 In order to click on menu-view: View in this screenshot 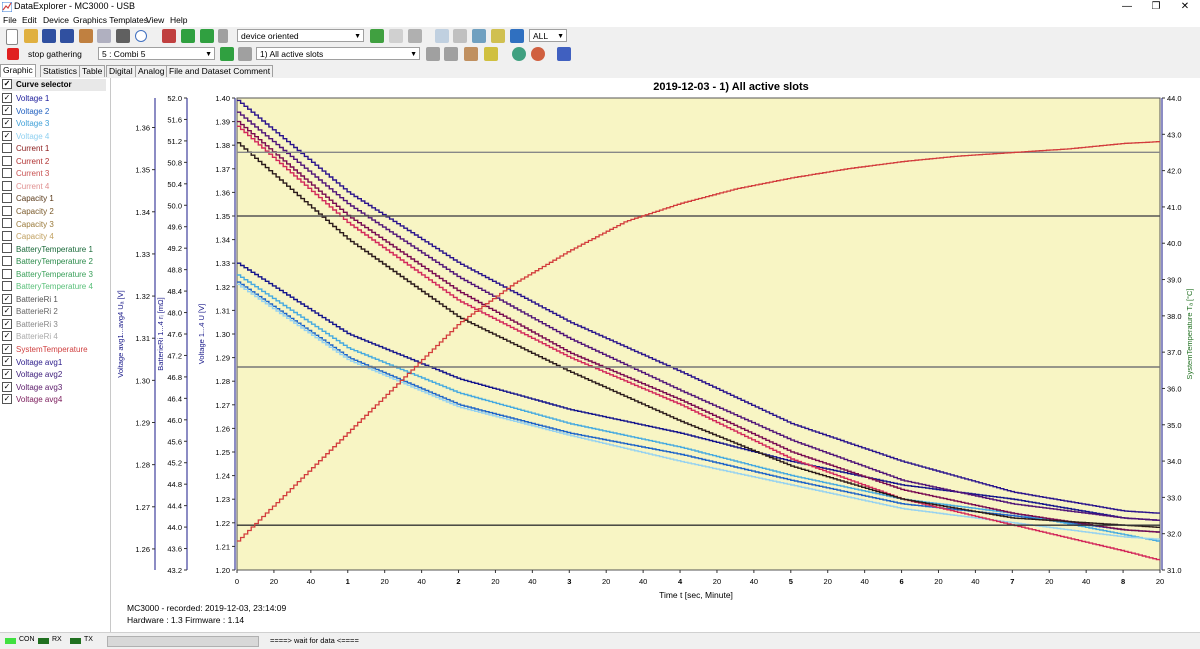, I will do `click(155, 20)`.